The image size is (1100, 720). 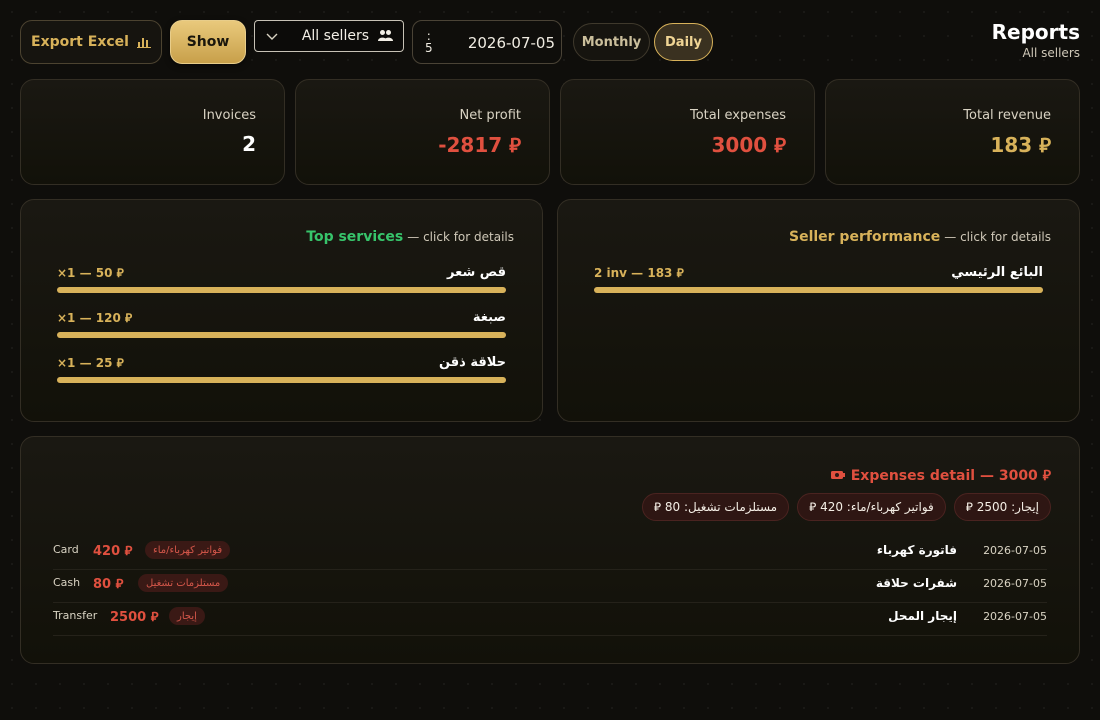 I want to click on seller-row: البائع الرئيسي 2 inv — 183 ⃁, so click(x=818, y=280).